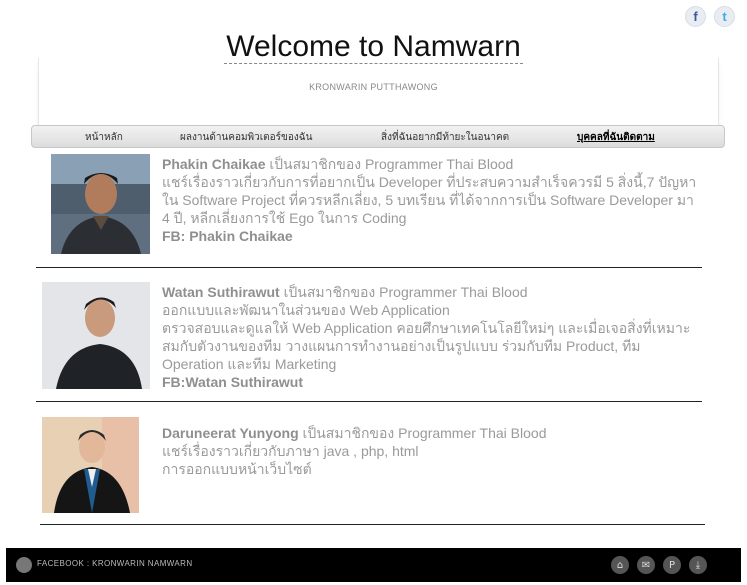 This screenshot has height=585, width=747. Describe the element at coordinates (672, 565) in the screenshot. I see `pinterest-icon: P` at that location.